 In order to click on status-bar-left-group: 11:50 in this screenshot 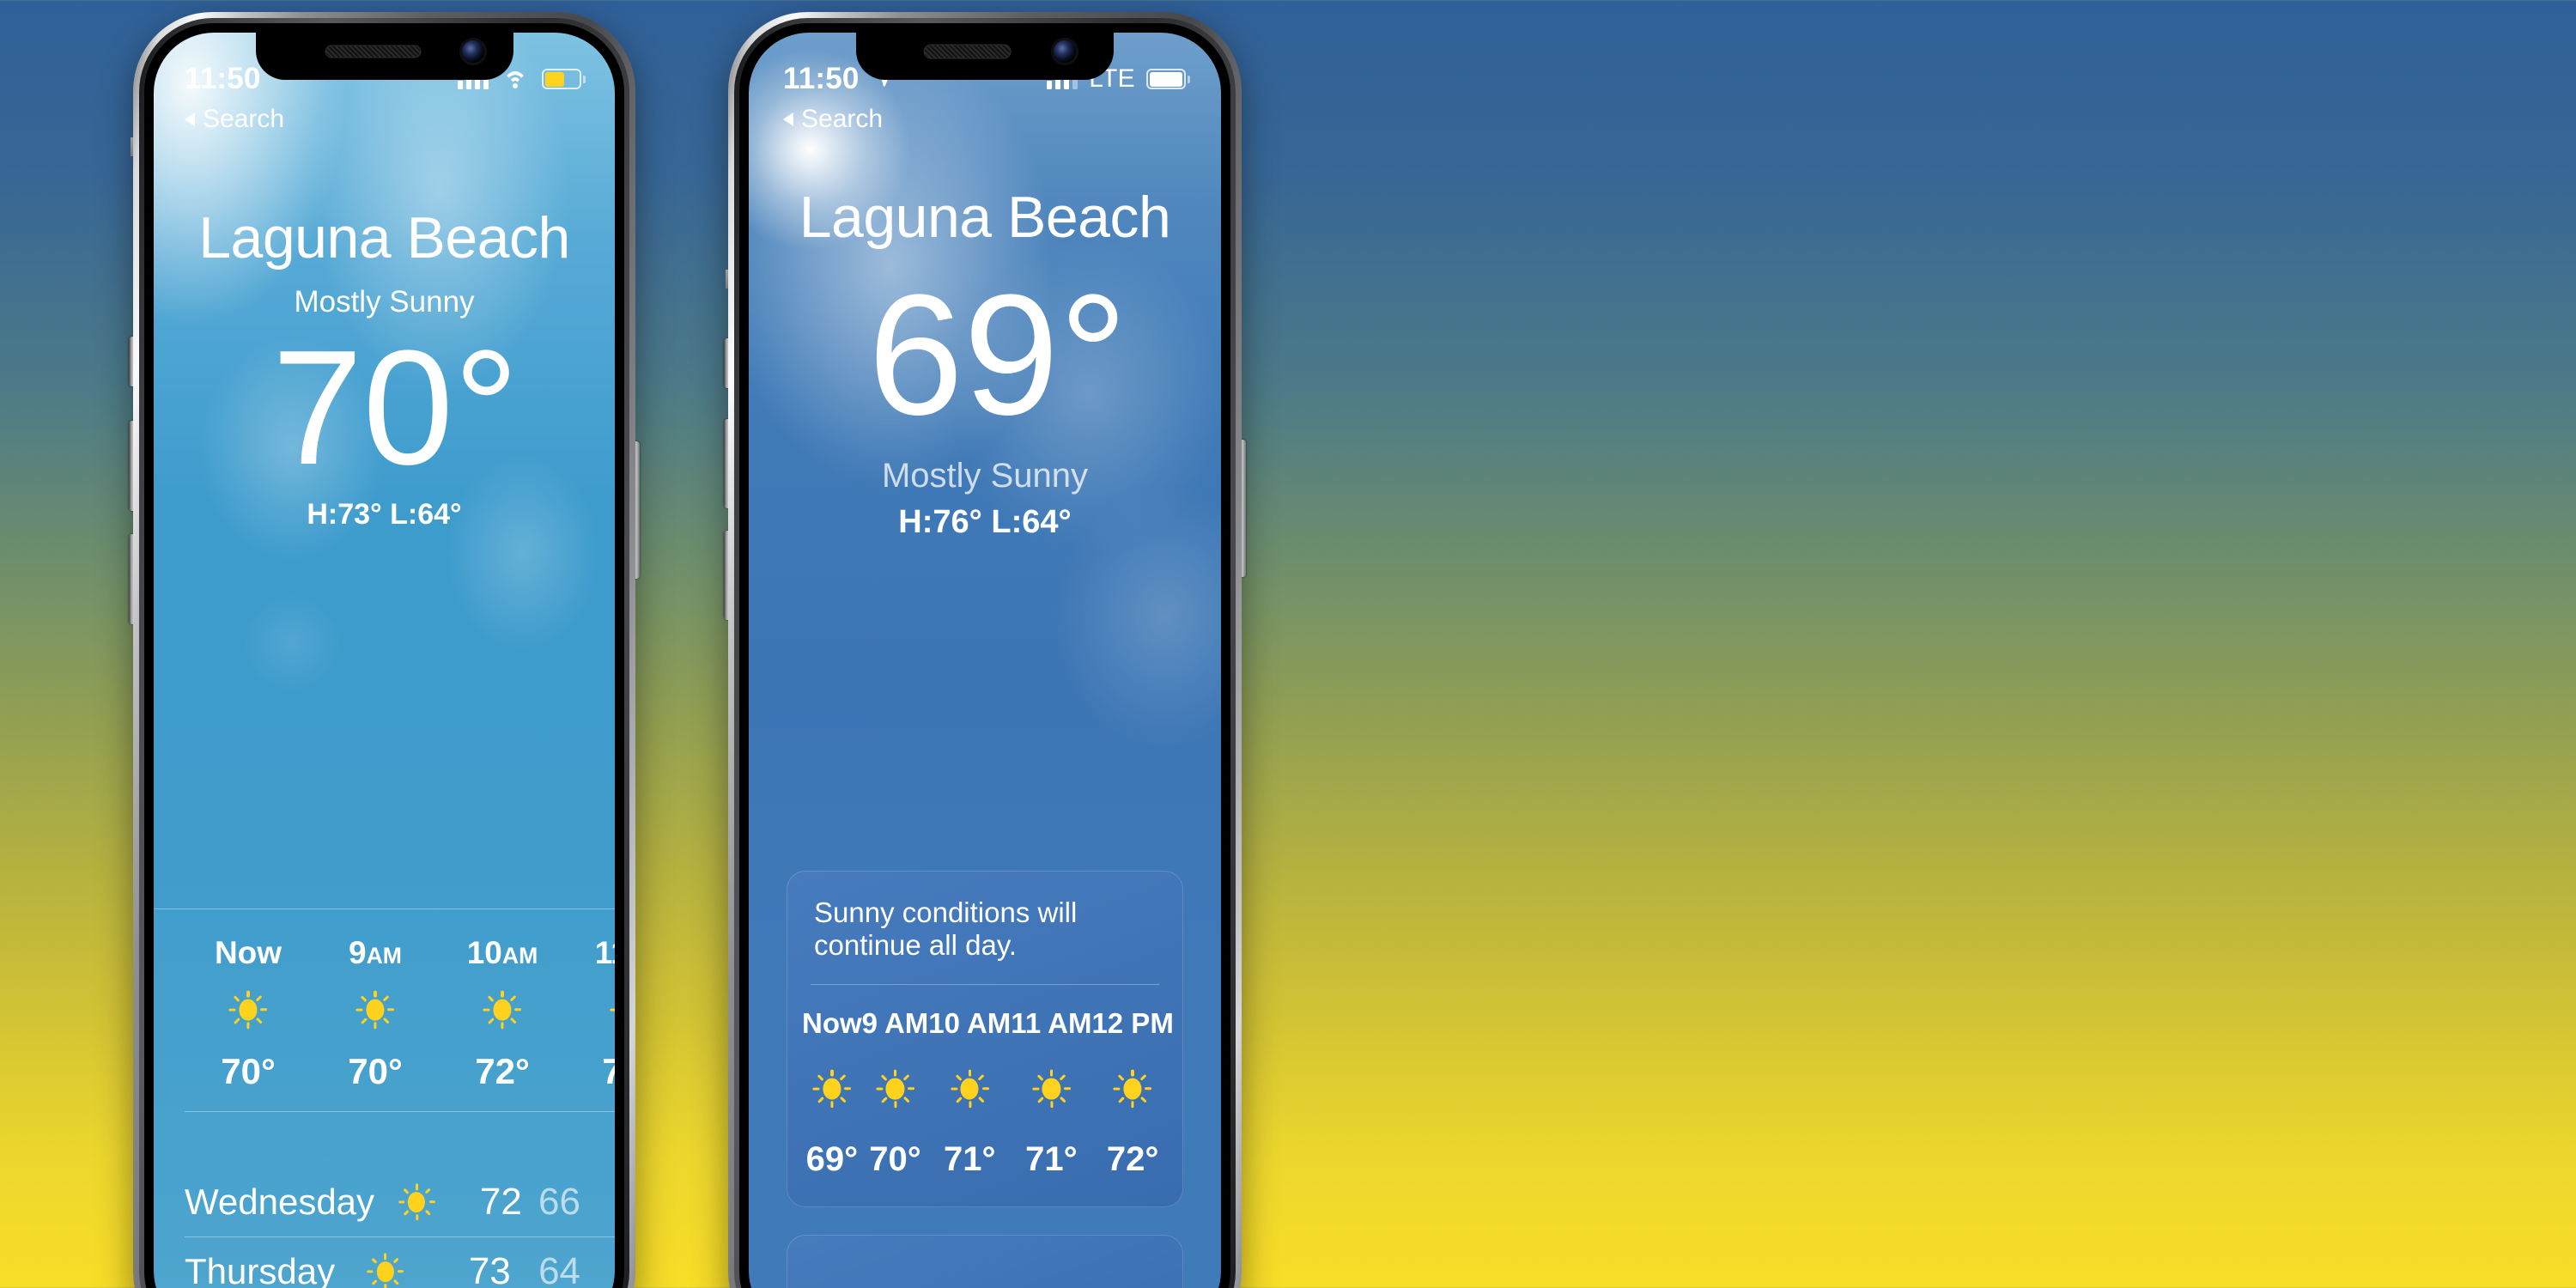, I will do `click(223, 79)`.